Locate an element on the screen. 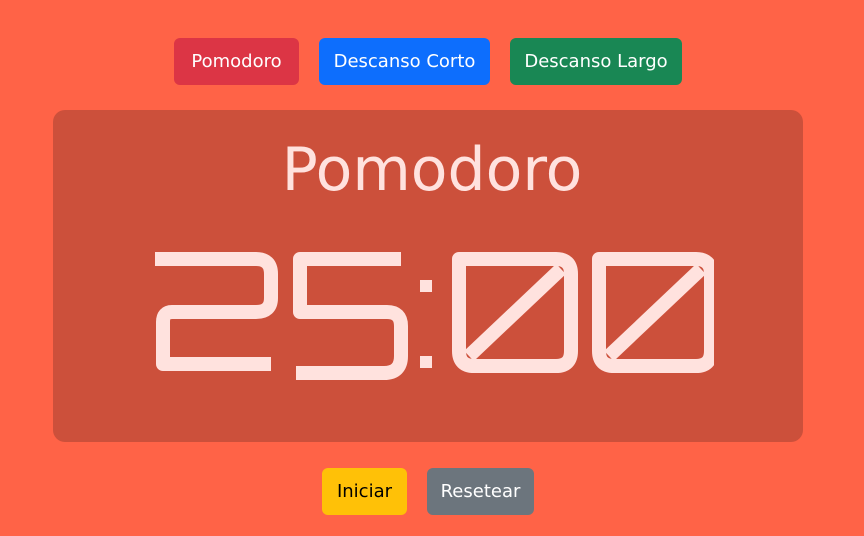 Image resolution: width=864 pixels, height=536 pixels. reset-button: Resetear is located at coordinates (480, 491).